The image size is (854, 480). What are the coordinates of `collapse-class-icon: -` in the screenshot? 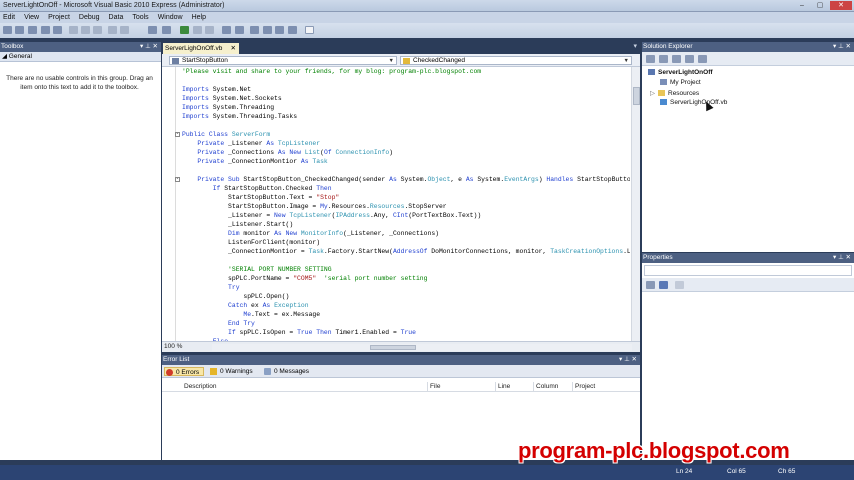 It's located at (177, 134).